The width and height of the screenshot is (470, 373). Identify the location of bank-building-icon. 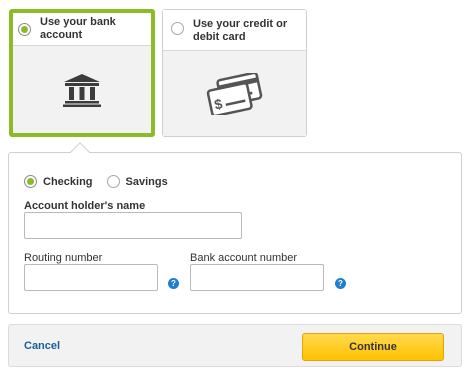
(82, 90).